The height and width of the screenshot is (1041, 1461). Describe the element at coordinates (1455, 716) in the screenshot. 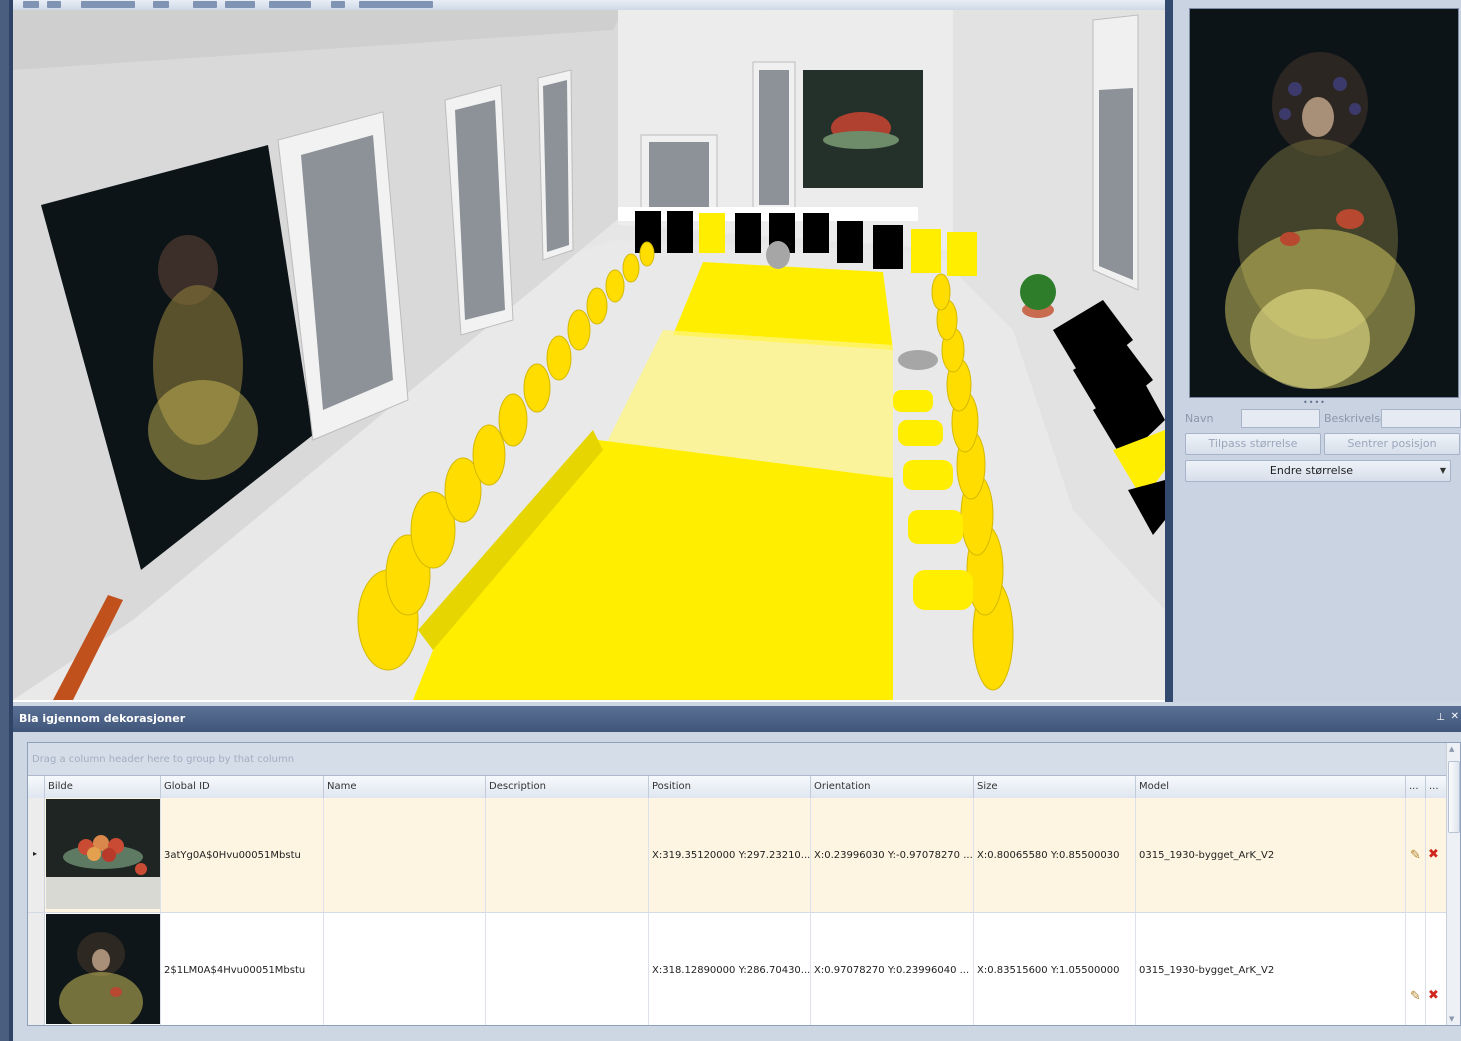

I see `close-icon: ✕` at that location.